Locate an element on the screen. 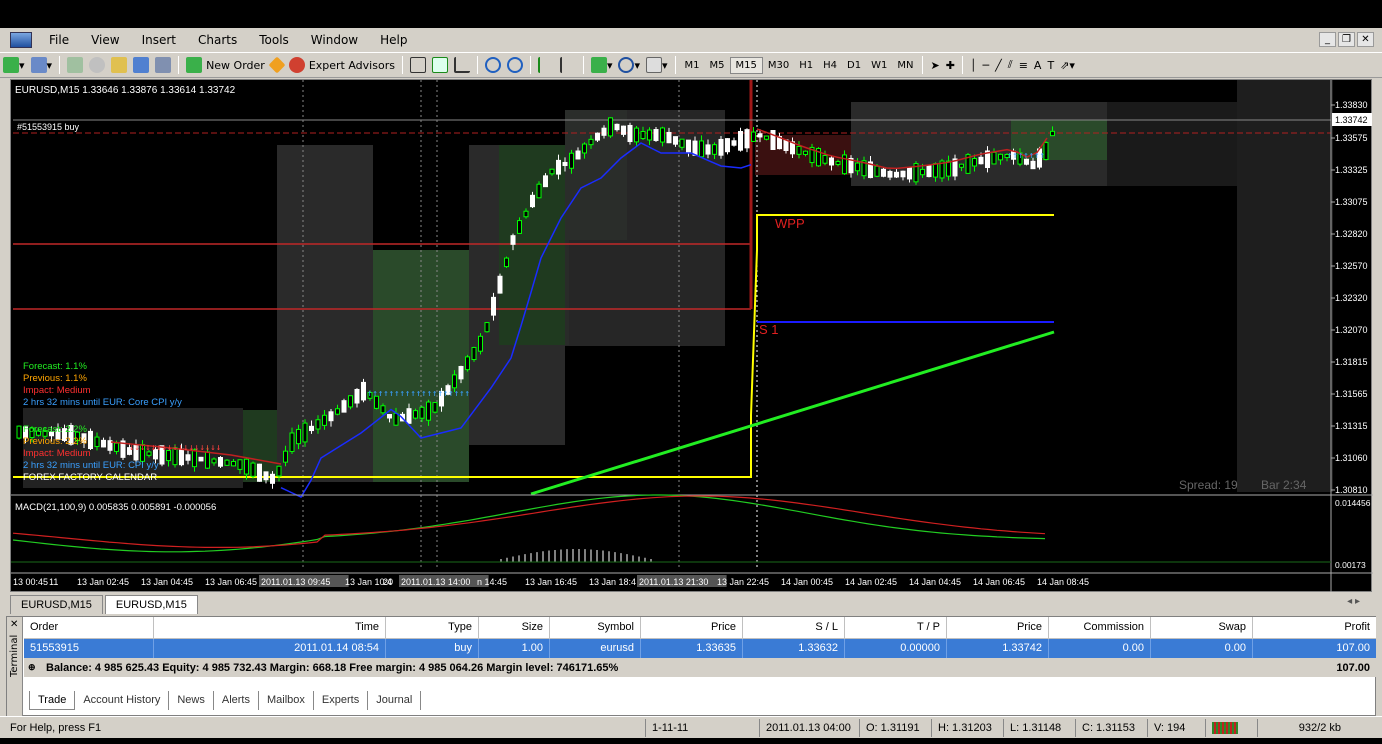 The width and height of the screenshot is (1382, 744). col-swap: Swap is located at coordinates (1202, 627).